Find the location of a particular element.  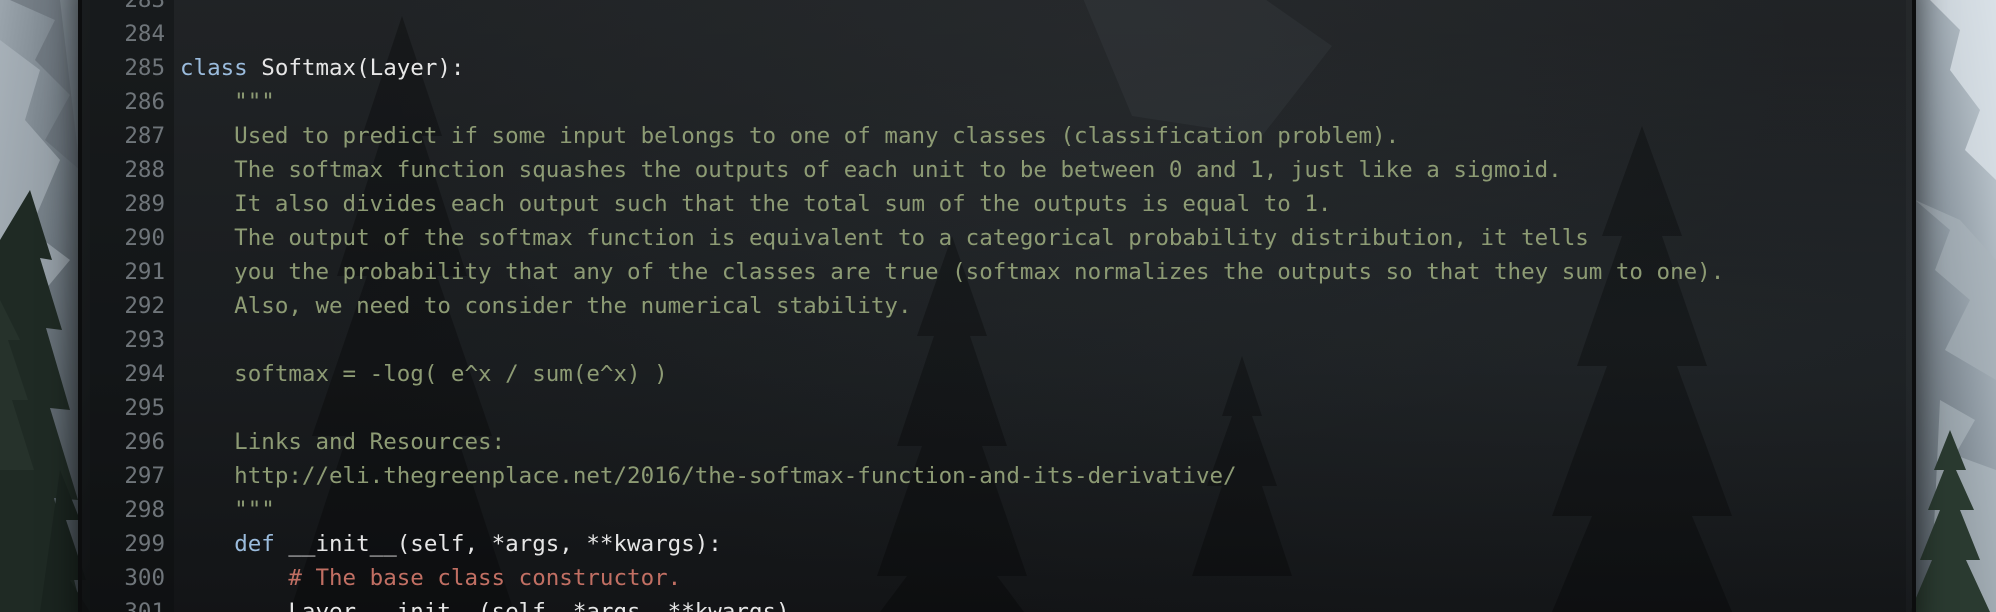

line-number: 299 is located at coordinates (144, 544).